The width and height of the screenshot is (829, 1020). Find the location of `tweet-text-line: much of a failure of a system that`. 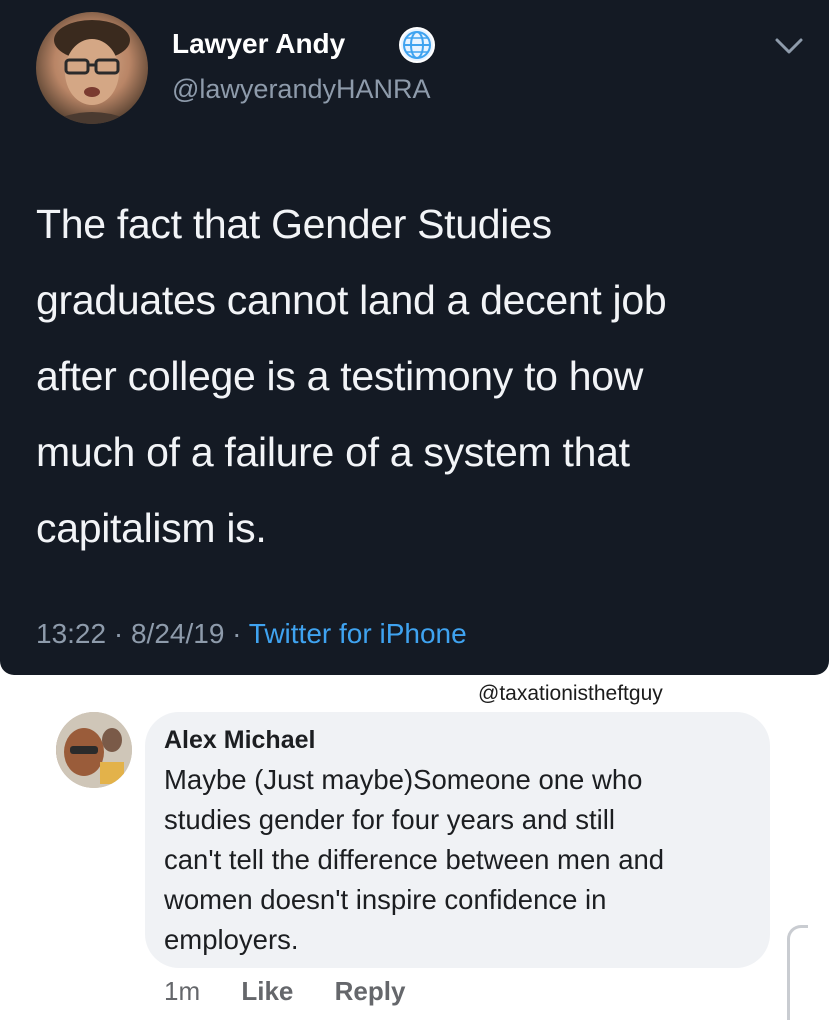

tweet-text-line: much of a failure of a system that is located at coordinates (333, 452).